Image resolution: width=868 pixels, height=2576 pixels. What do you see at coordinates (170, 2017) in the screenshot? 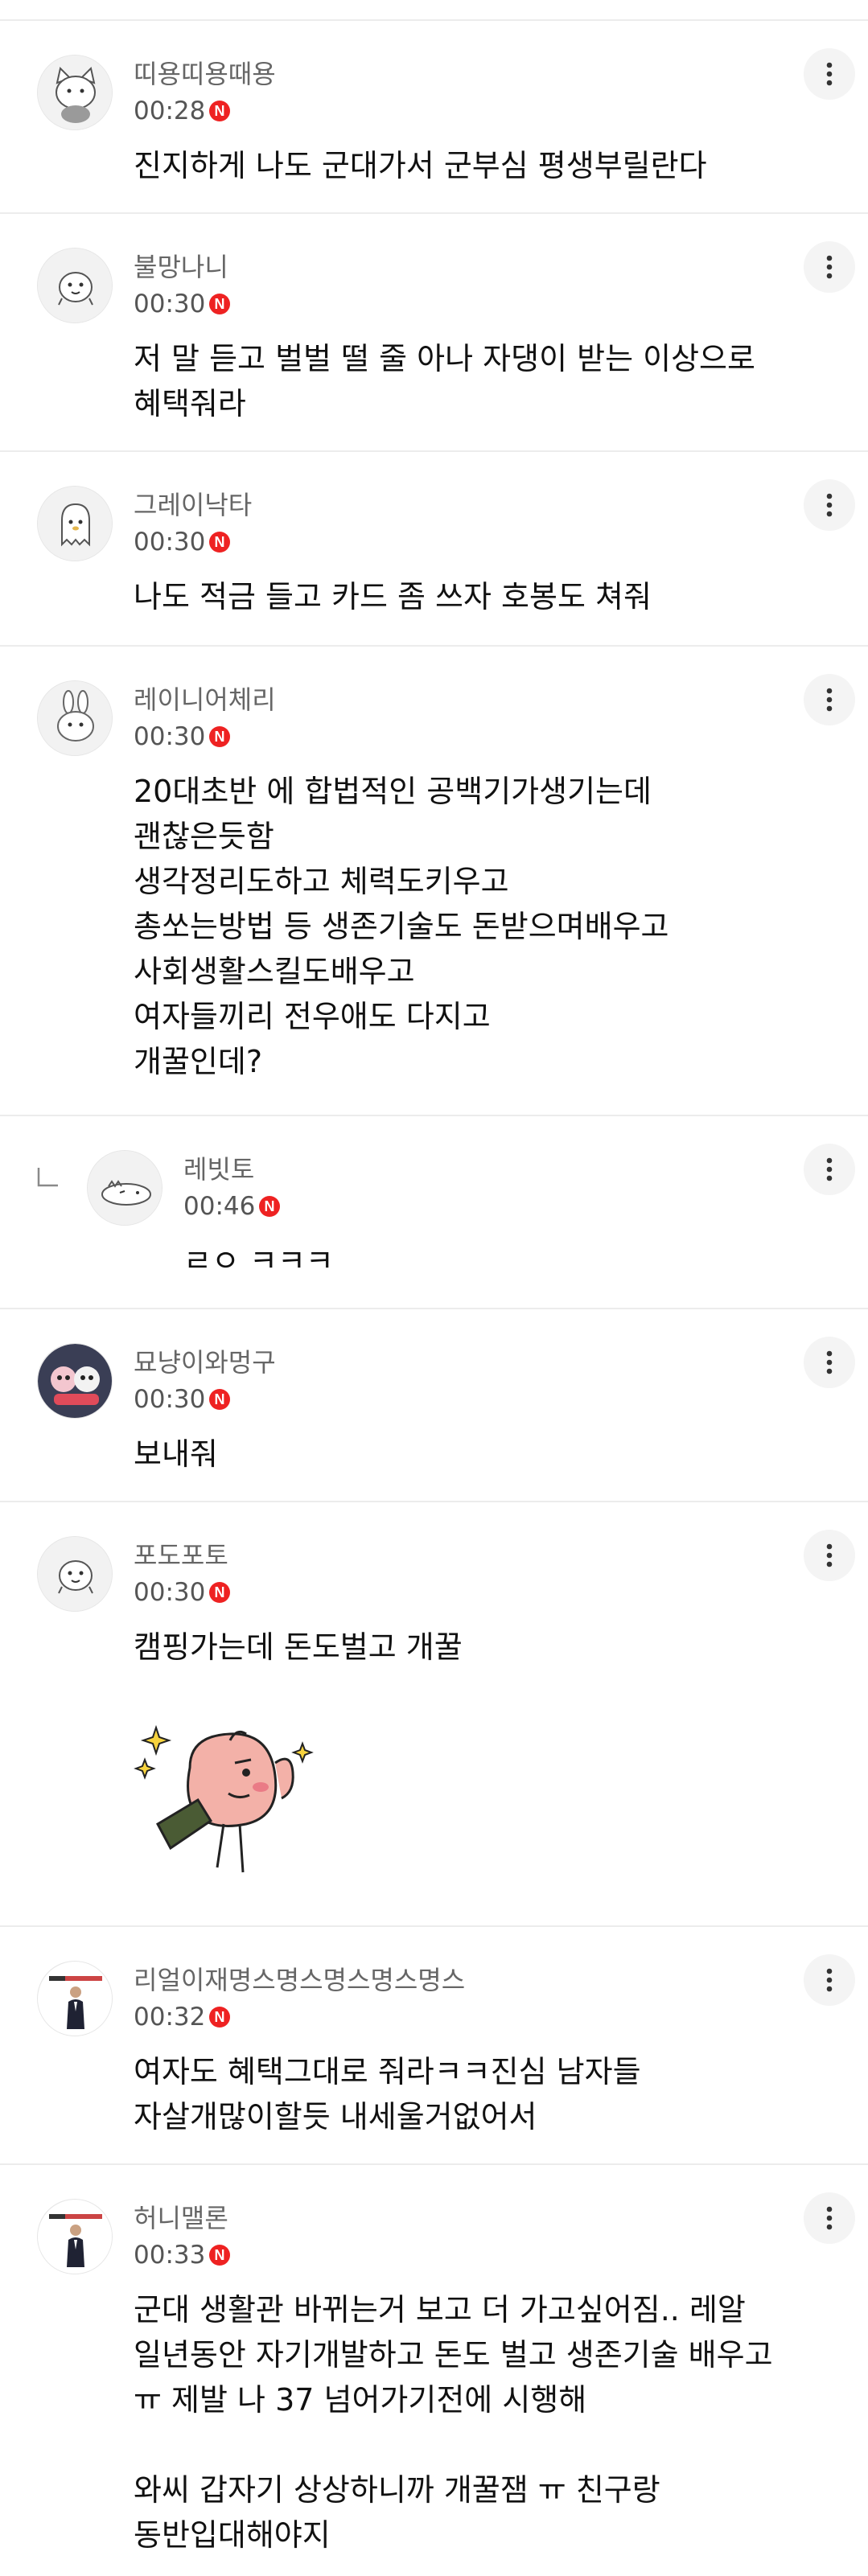
I see `comment-time: 00:32` at bounding box center [170, 2017].